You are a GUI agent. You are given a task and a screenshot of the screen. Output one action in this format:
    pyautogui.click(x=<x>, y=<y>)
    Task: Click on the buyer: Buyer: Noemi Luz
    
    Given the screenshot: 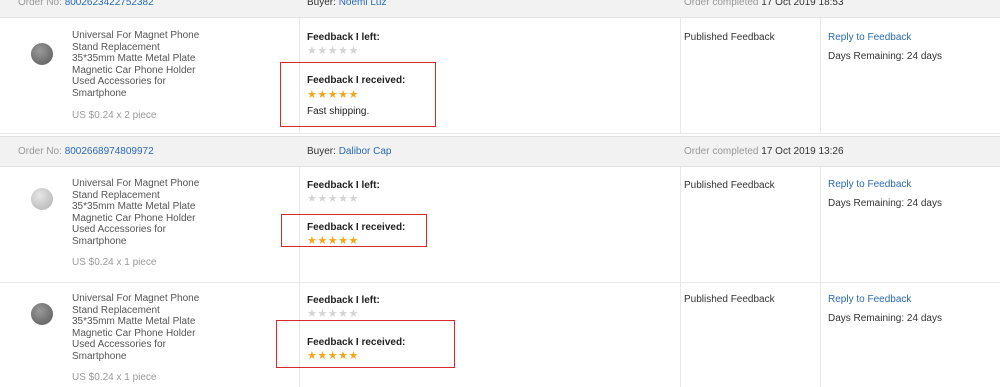 What is the action you would take?
    pyautogui.click(x=347, y=4)
    